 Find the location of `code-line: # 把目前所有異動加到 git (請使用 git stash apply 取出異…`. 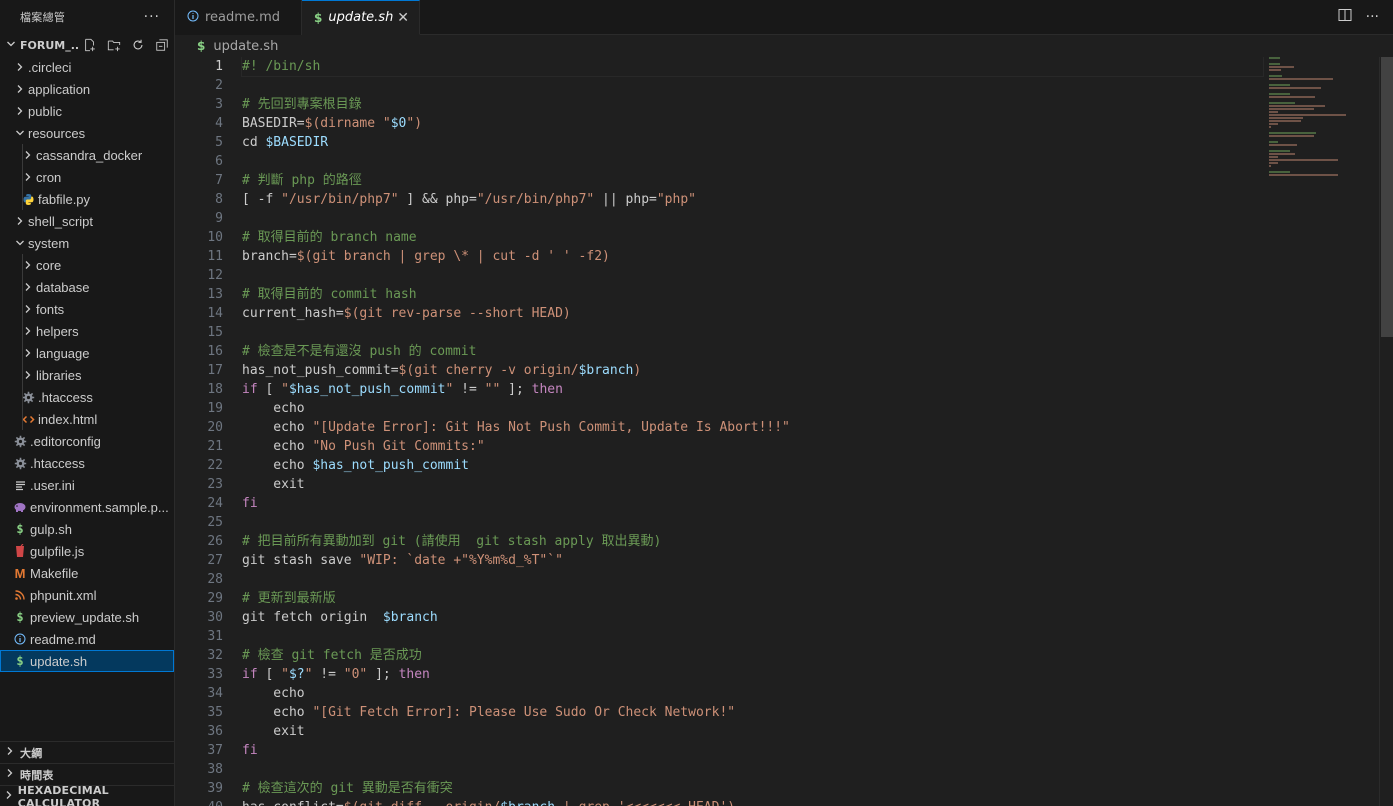

code-line: # 把目前所有異動加到 git (請使用 git stash apply 取出異… is located at coordinates (752, 541).